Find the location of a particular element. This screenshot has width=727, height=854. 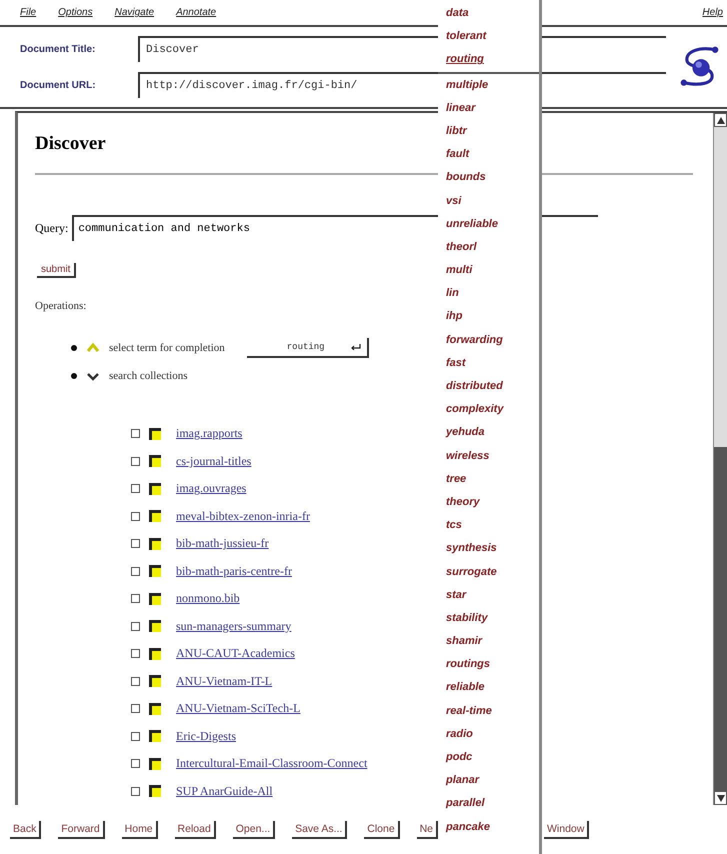

term-option: real-time is located at coordinates (488, 711).